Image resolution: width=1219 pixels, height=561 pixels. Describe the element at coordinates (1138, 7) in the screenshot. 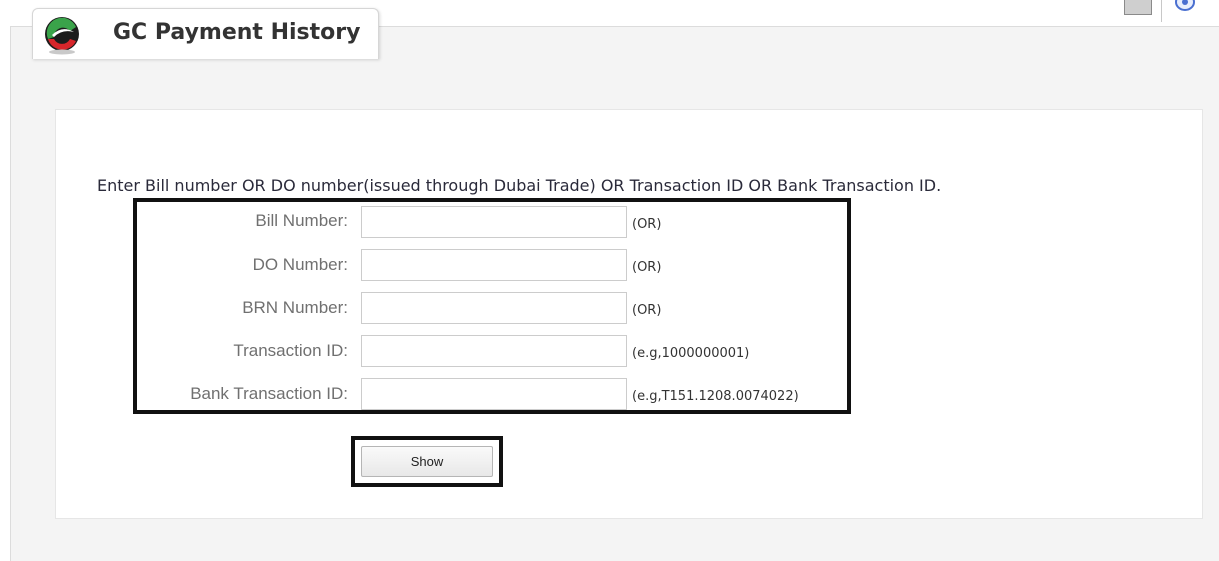

I see `print-icon` at that location.